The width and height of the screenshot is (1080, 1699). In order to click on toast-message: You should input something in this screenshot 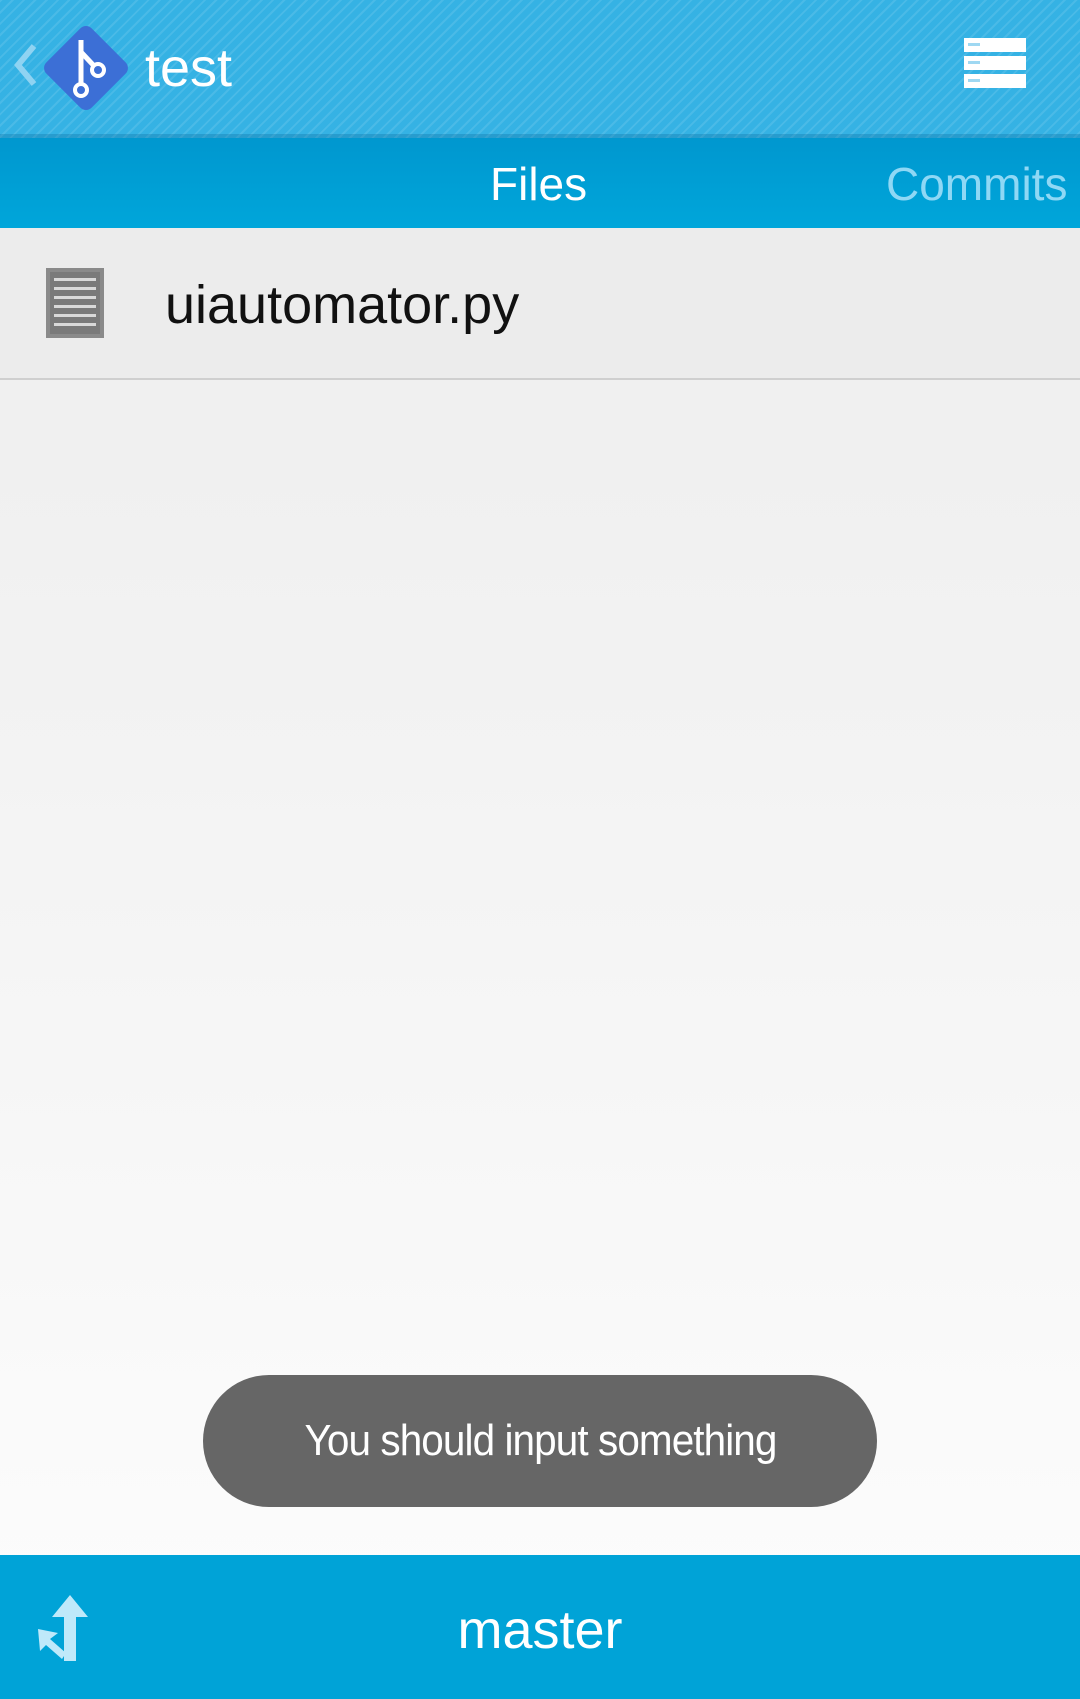, I will do `click(540, 1440)`.